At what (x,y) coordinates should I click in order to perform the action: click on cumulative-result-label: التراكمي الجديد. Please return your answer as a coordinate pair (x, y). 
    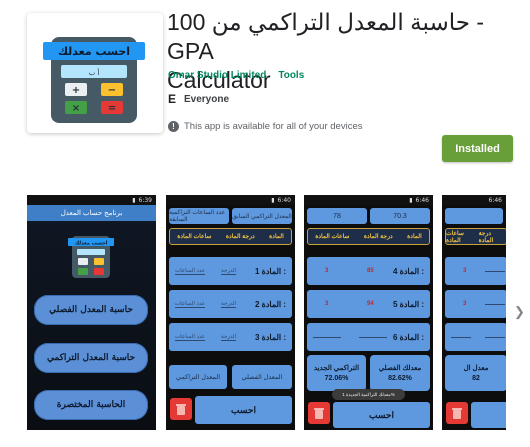
    Looking at the image, I should click on (336, 368).